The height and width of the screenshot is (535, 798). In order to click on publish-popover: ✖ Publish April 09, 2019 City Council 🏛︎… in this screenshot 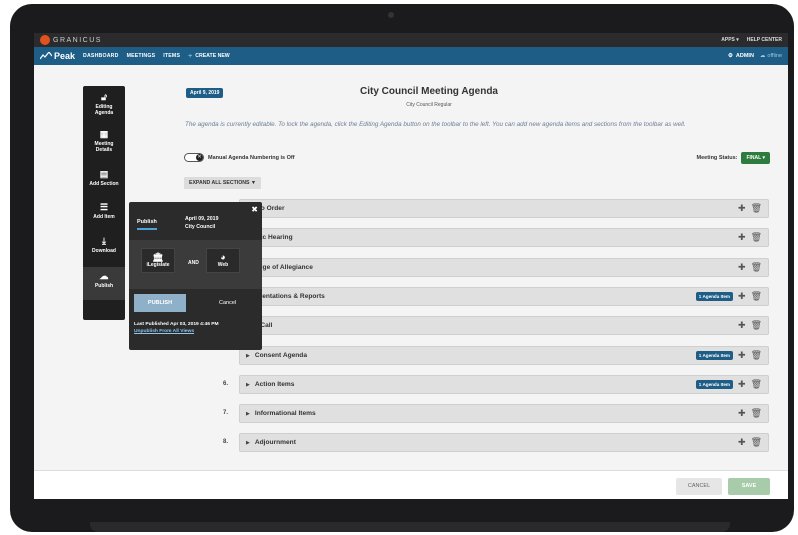, I will do `click(195, 276)`.